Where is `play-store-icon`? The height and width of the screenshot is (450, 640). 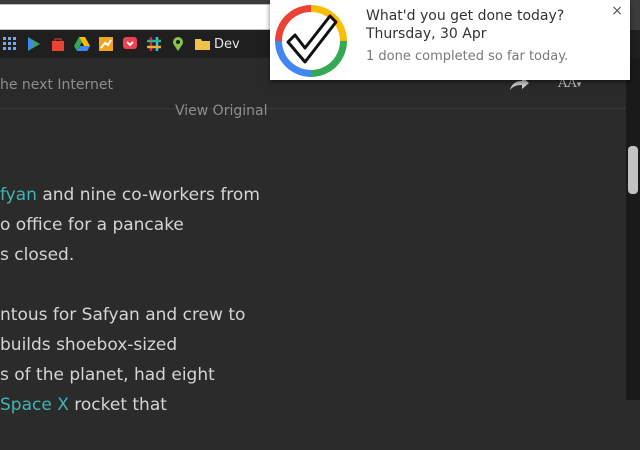 play-store-icon is located at coordinates (34, 44).